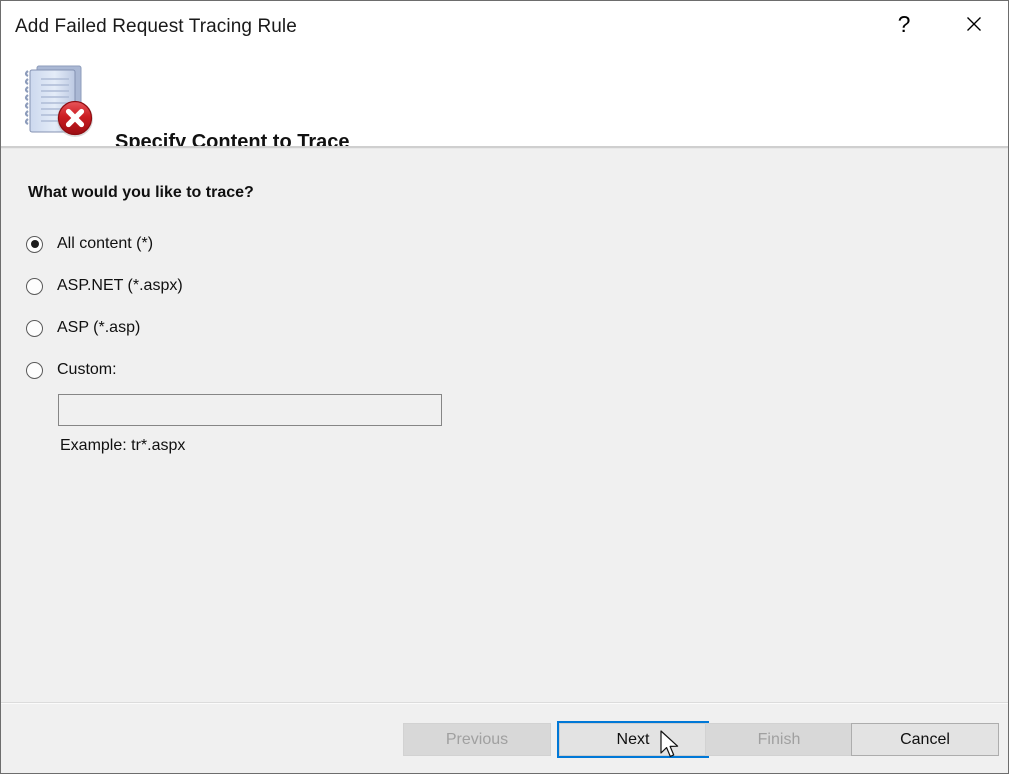 The height and width of the screenshot is (774, 1009). Describe the element at coordinates (120, 285) in the screenshot. I see `radio-label: ASP.NET (*.aspx)` at that location.